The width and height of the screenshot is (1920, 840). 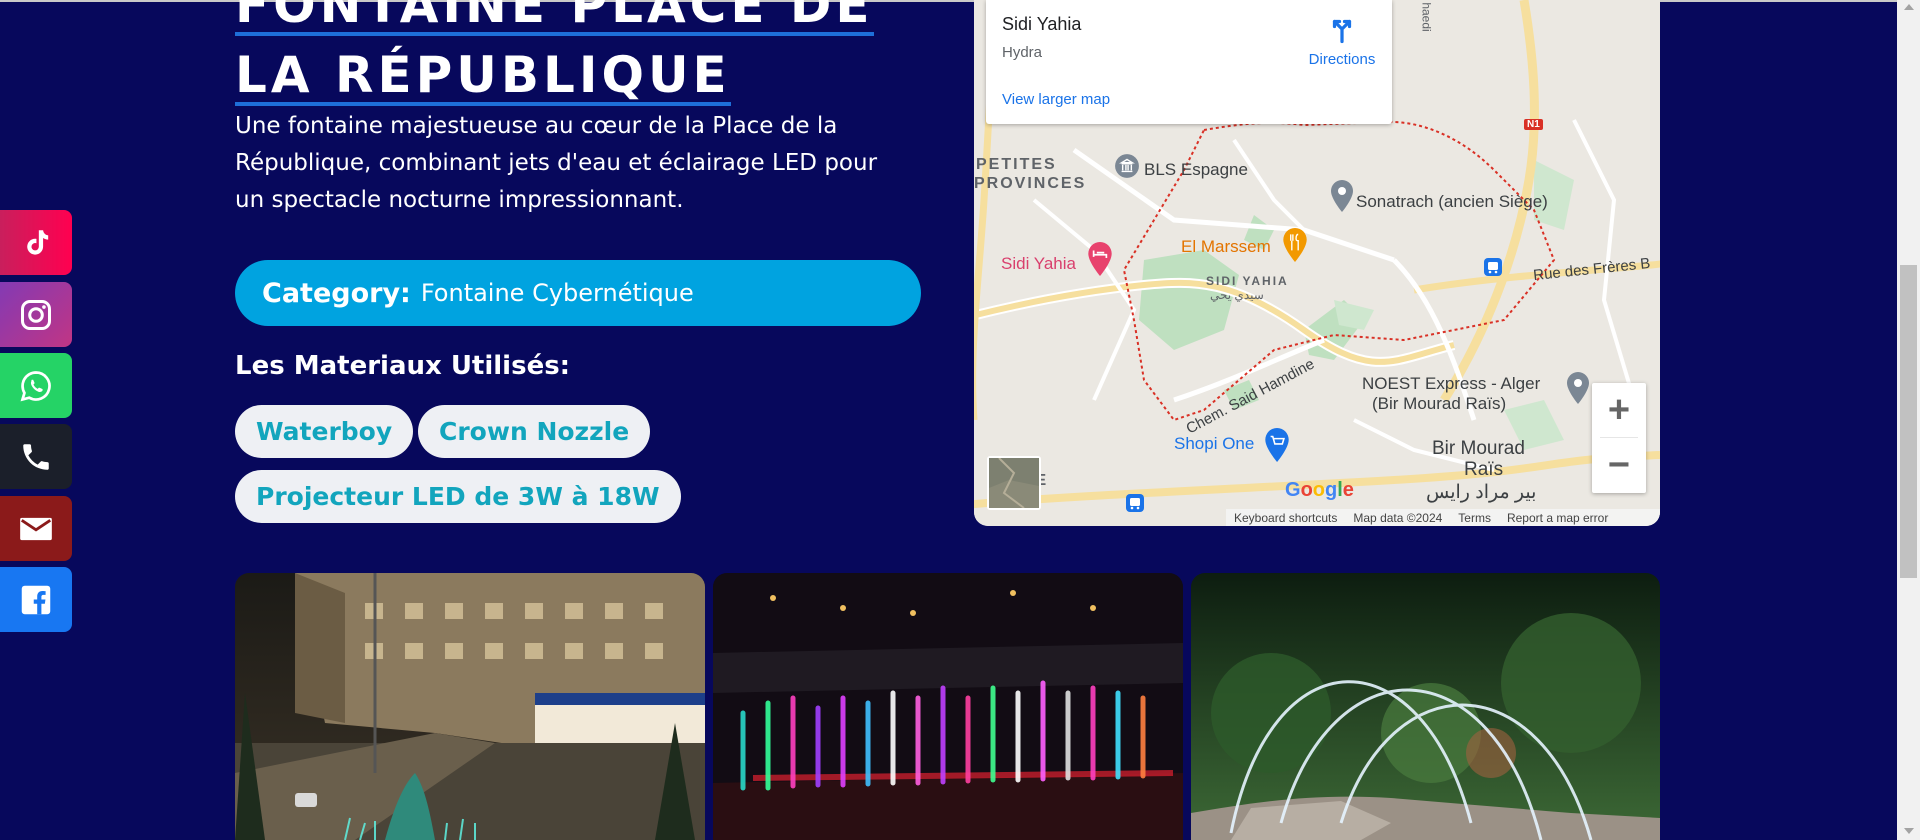 What do you see at coordinates (1908, 421) in the screenshot?
I see `scrollbar-thumb` at bounding box center [1908, 421].